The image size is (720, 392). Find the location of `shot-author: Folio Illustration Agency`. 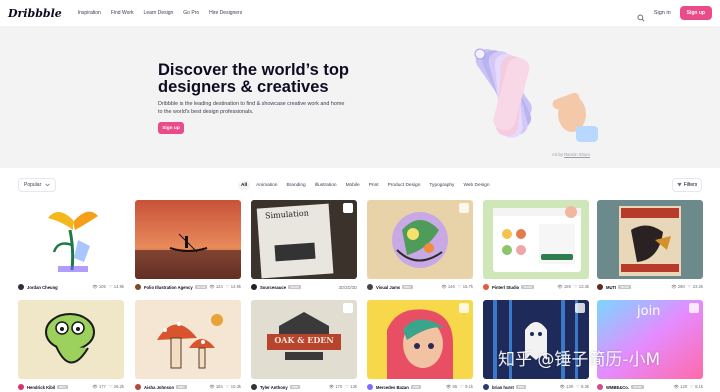

shot-author: Folio Illustration Agency is located at coordinates (168, 287).